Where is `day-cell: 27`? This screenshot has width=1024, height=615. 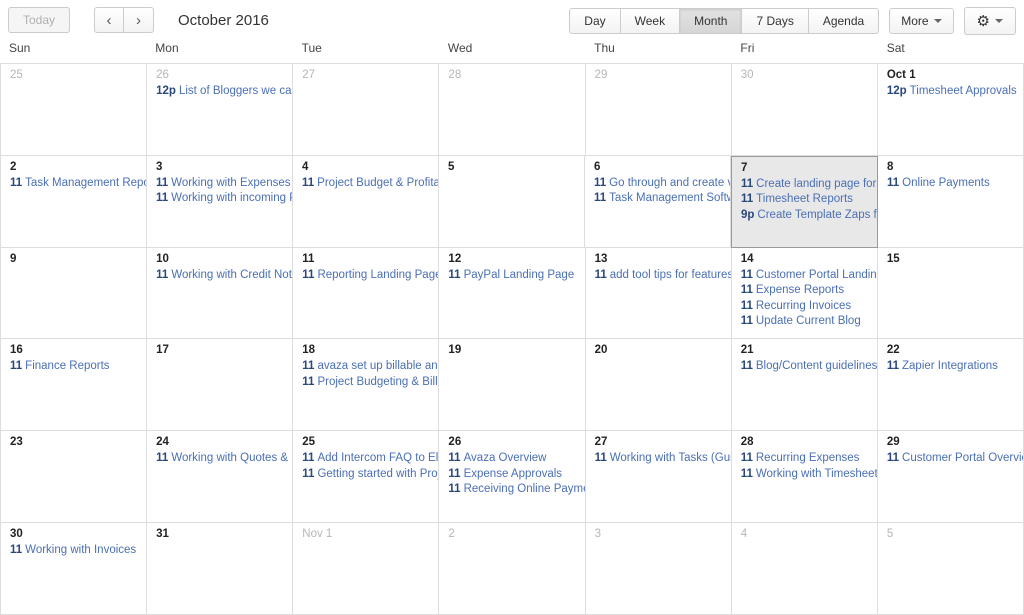
day-cell: 27 is located at coordinates (366, 110).